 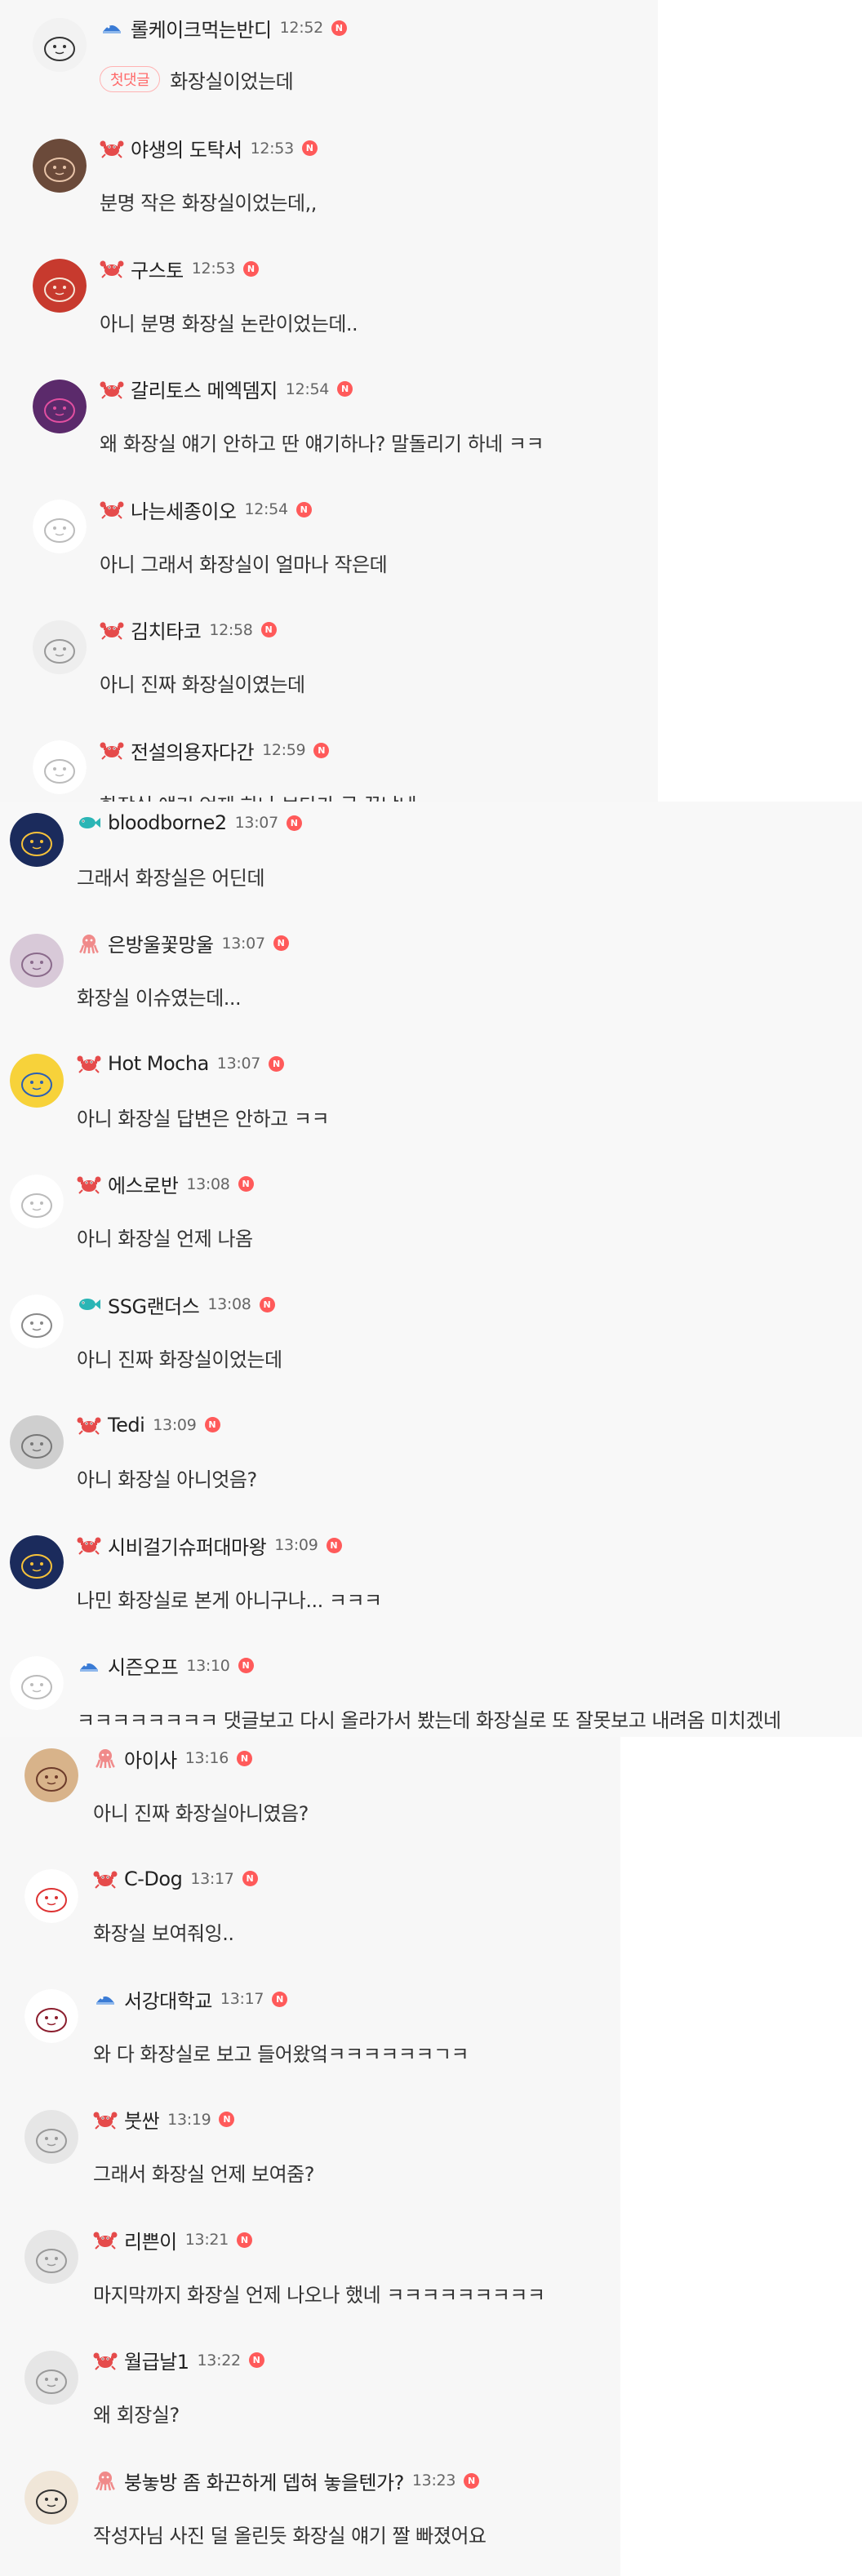 What do you see at coordinates (161, 943) in the screenshot?
I see `nickname-link: 은방울꽃망울` at bounding box center [161, 943].